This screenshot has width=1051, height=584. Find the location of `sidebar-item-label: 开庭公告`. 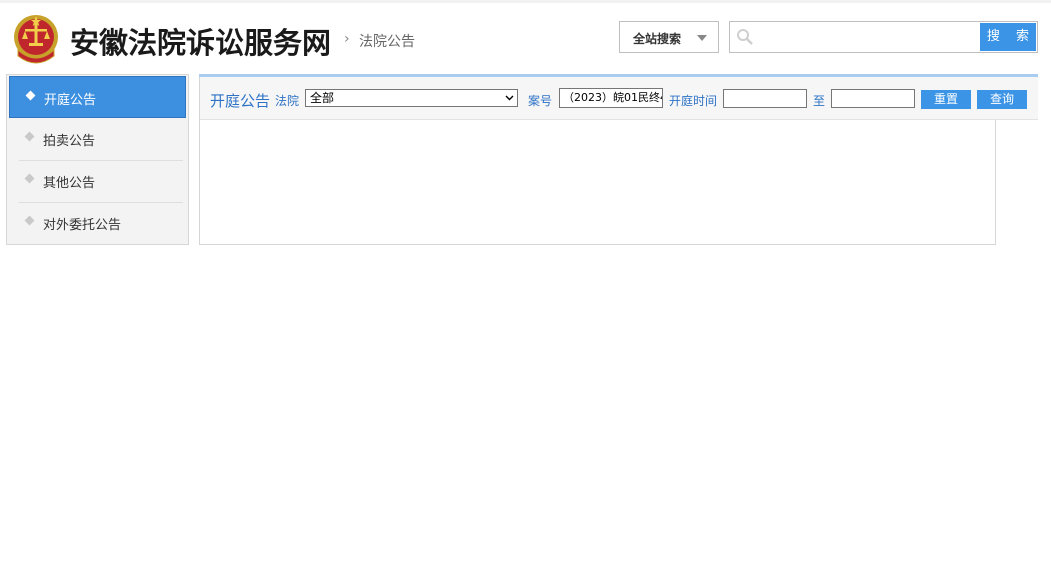

sidebar-item-label: 开庭公告 is located at coordinates (70, 100).